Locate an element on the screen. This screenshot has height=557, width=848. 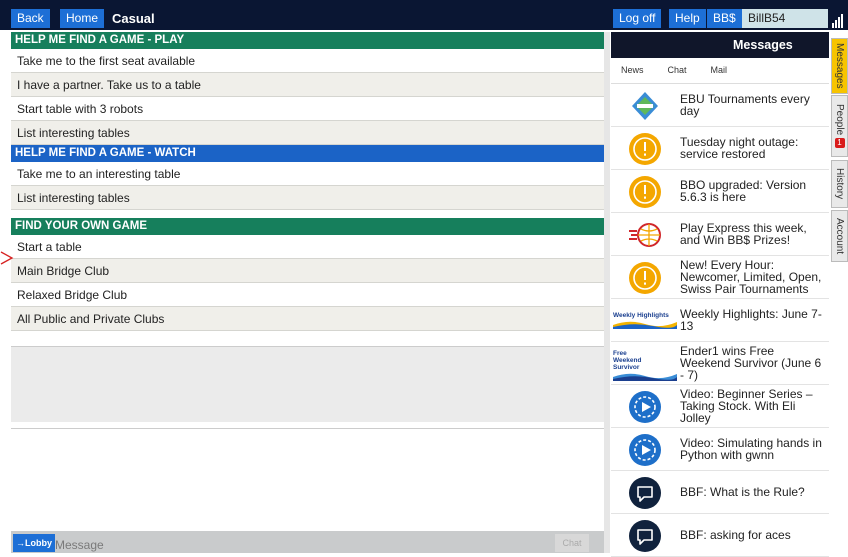
list-item: Start table with 3 robots is located at coordinates (307, 109).